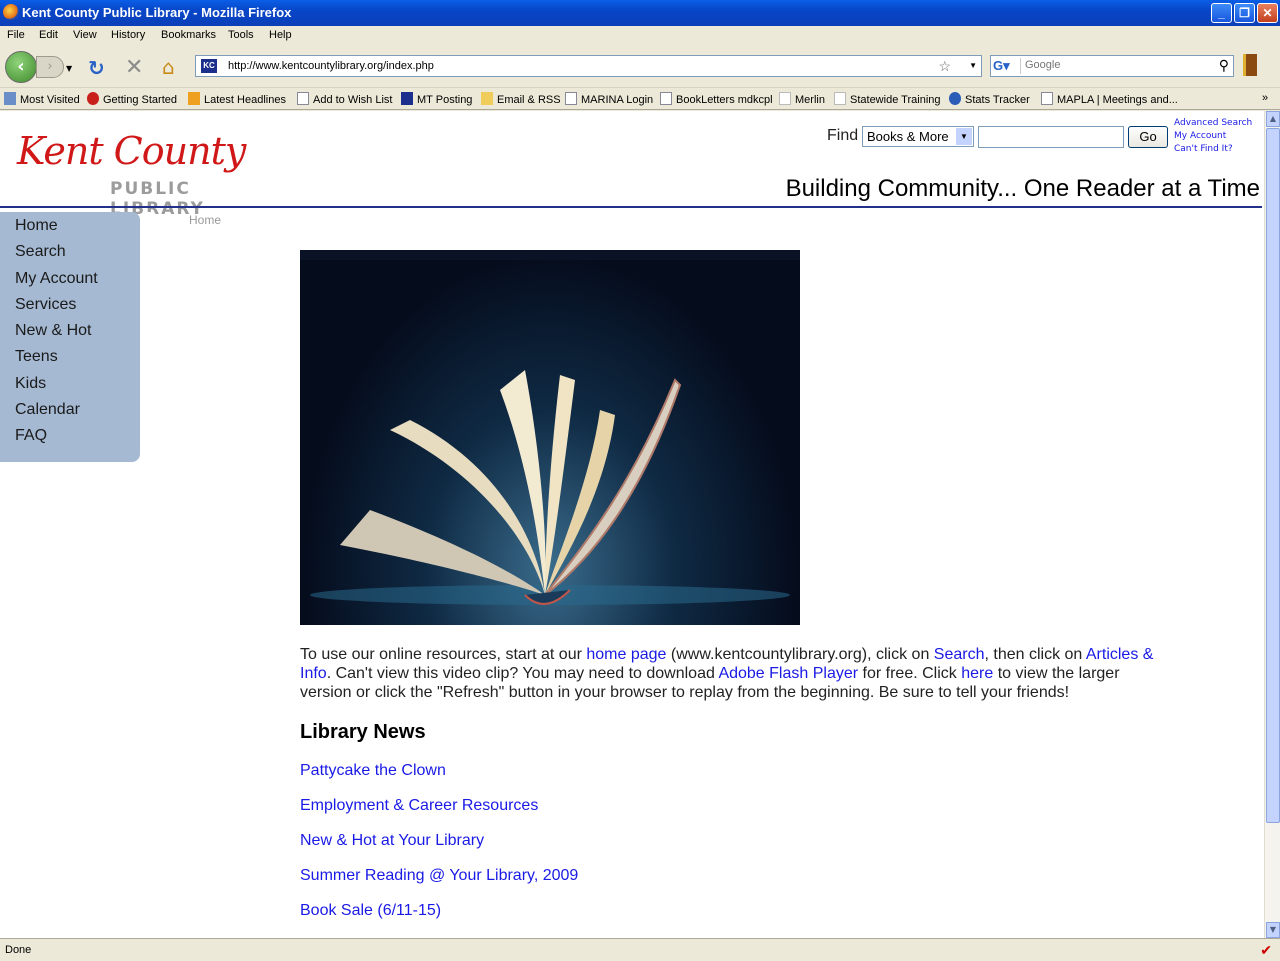  What do you see at coordinates (392, 841) in the screenshot?
I see `news-item-new-hot: New & Hot at Your Library` at bounding box center [392, 841].